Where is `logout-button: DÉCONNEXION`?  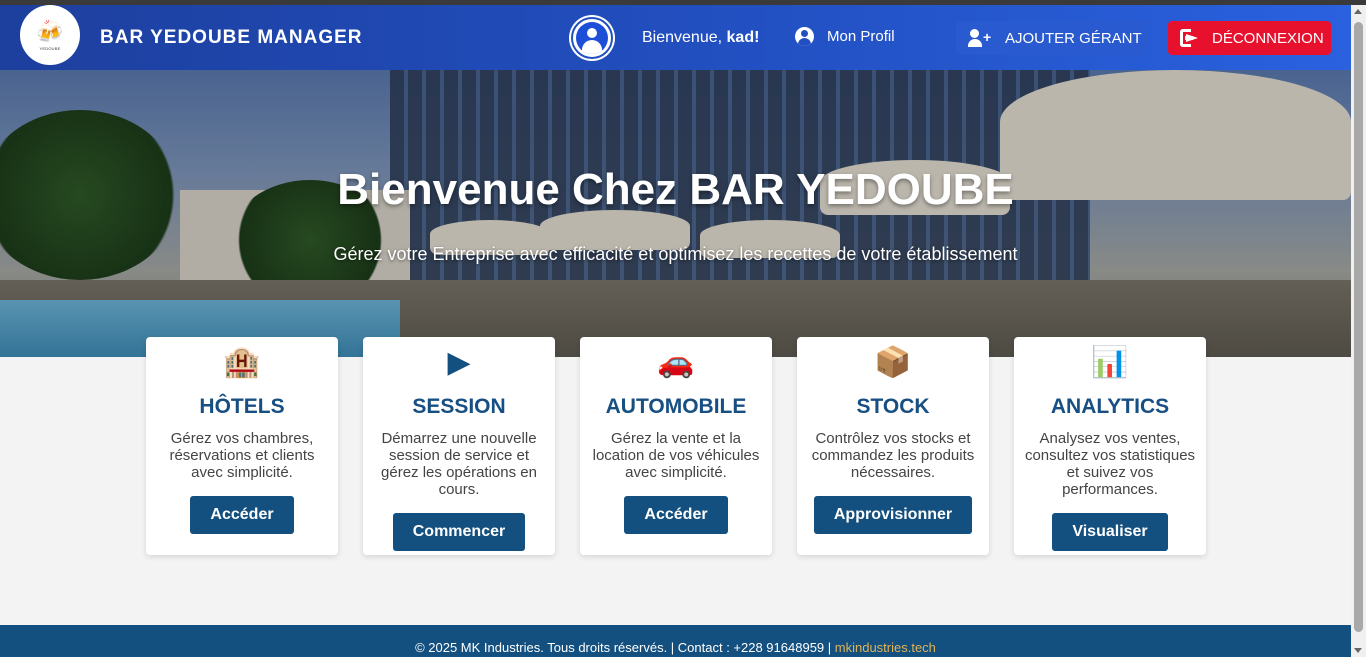 logout-button: DÉCONNEXION is located at coordinates (1249, 38).